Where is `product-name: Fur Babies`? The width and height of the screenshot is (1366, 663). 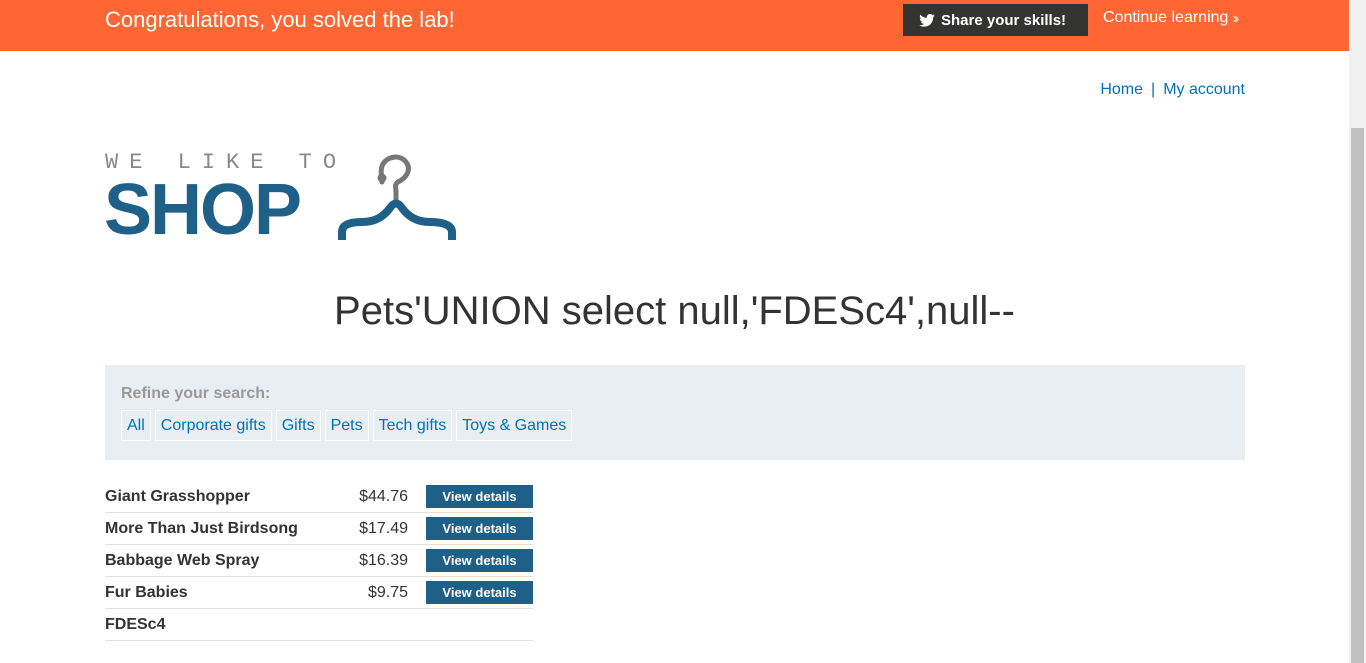
product-name: Fur Babies is located at coordinates (220, 592).